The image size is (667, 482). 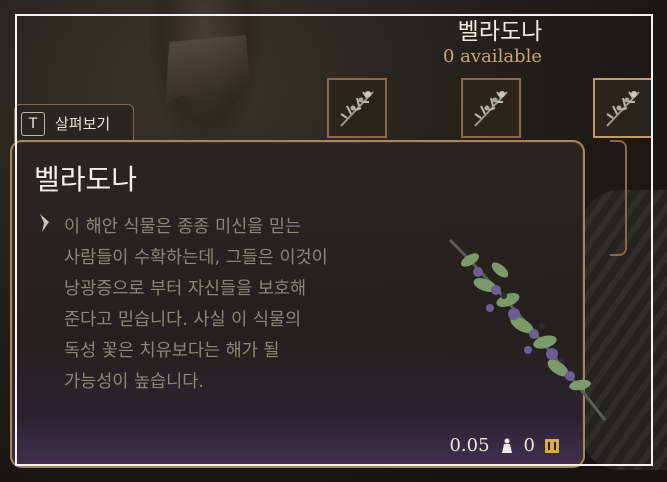 What do you see at coordinates (618, 198) in the screenshot?
I see `slot-connector-line` at bounding box center [618, 198].